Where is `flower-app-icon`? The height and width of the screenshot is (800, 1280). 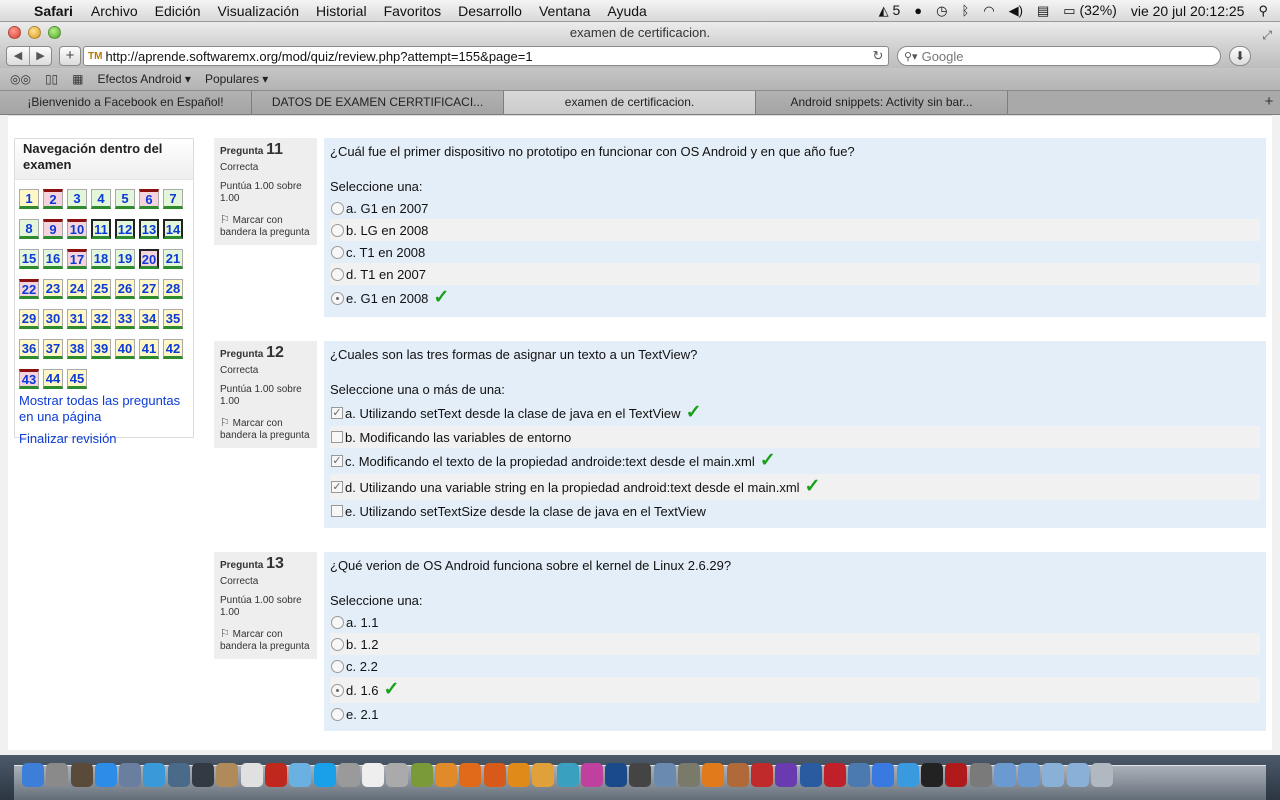 flower-app-icon is located at coordinates (591, 775).